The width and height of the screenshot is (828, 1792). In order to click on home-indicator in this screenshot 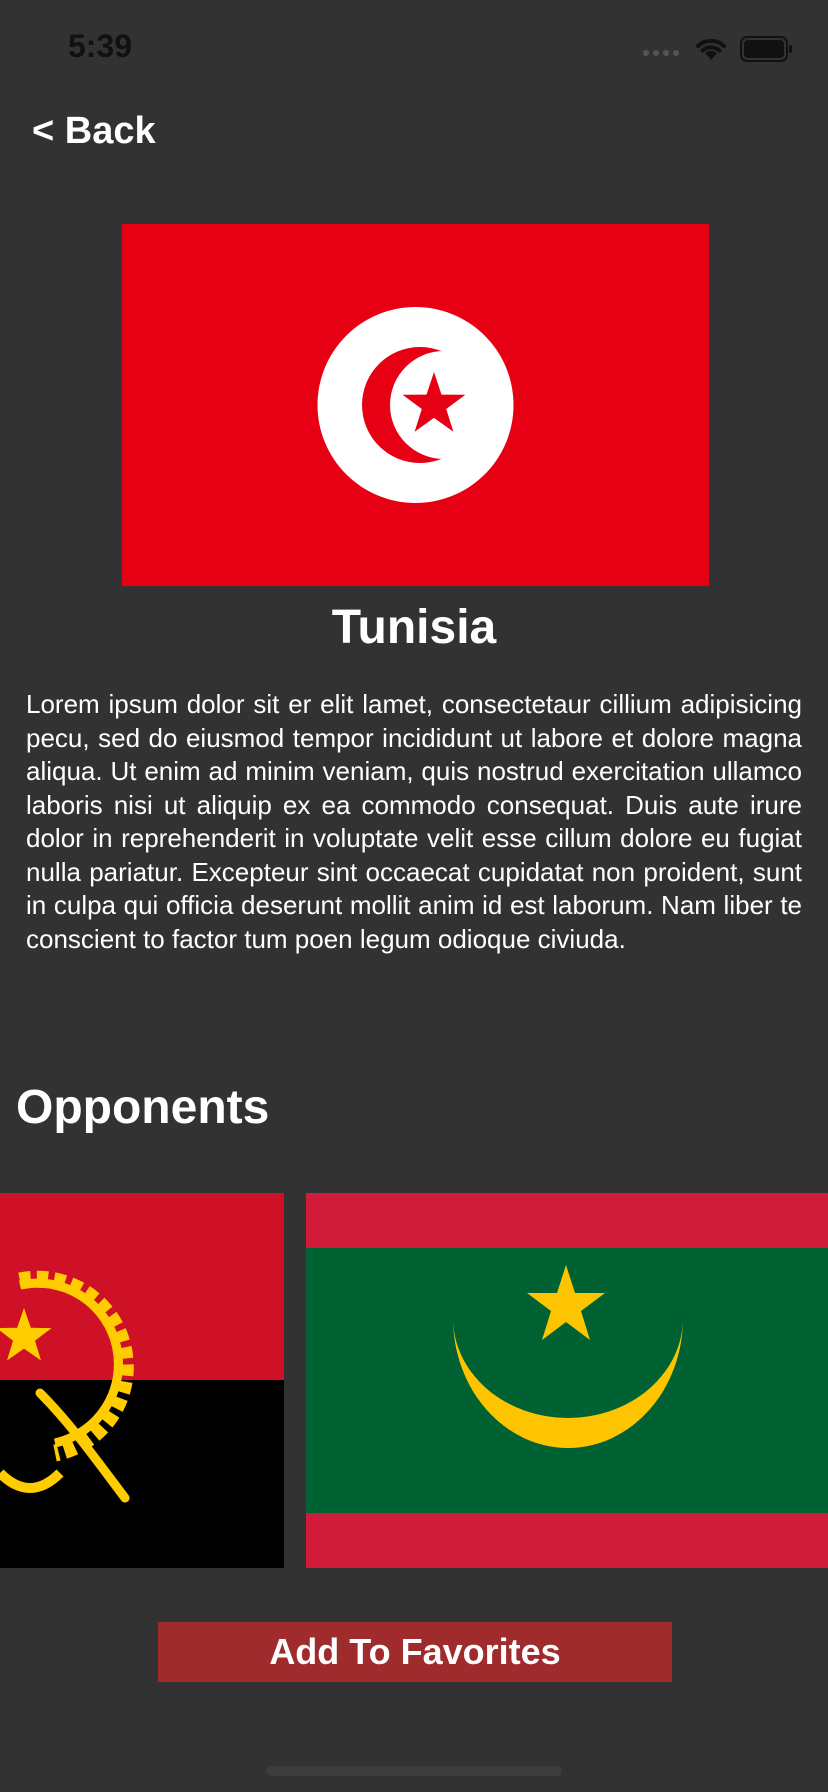, I will do `click(414, 1771)`.